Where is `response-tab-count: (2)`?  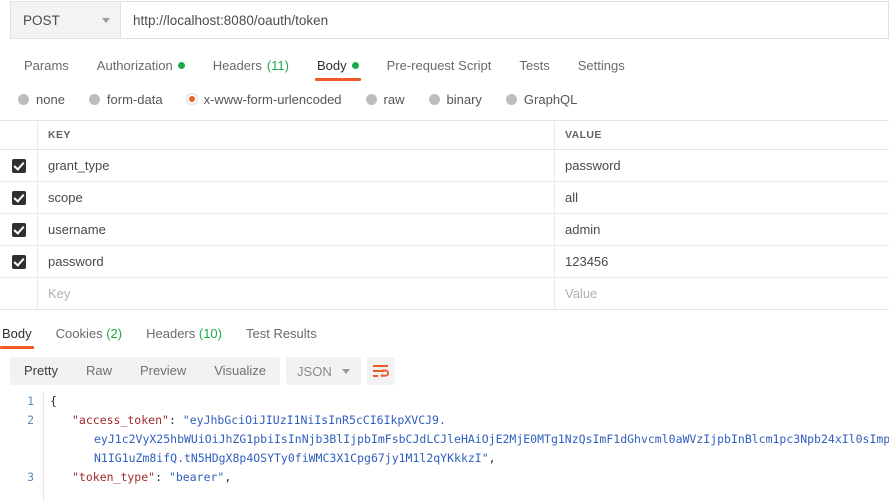
response-tab-count: (2) is located at coordinates (112, 333).